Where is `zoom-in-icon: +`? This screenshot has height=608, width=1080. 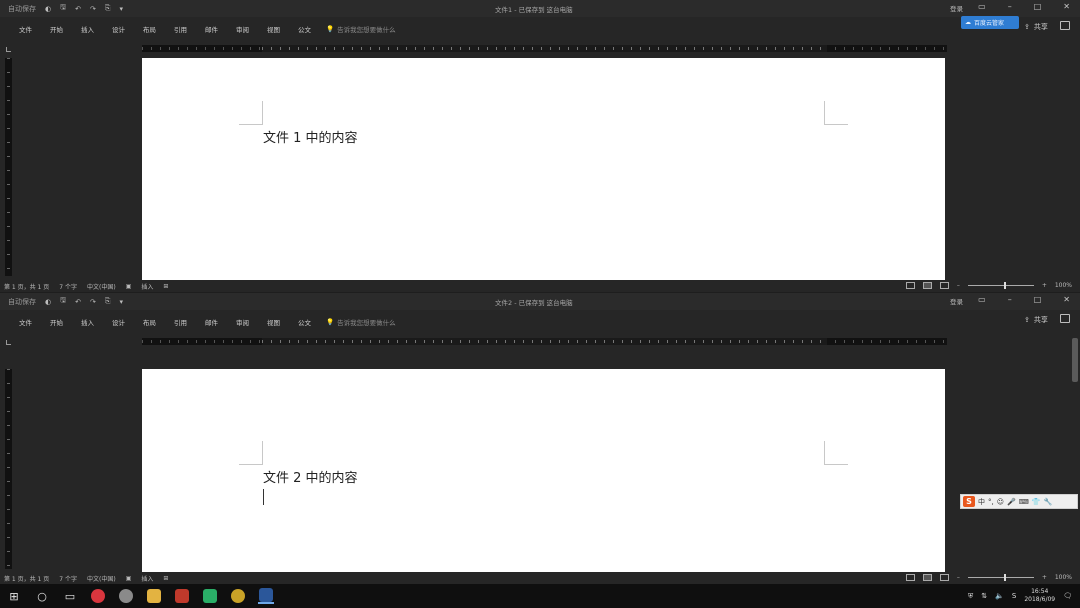
zoom-in-icon: + is located at coordinates (1044, 285).